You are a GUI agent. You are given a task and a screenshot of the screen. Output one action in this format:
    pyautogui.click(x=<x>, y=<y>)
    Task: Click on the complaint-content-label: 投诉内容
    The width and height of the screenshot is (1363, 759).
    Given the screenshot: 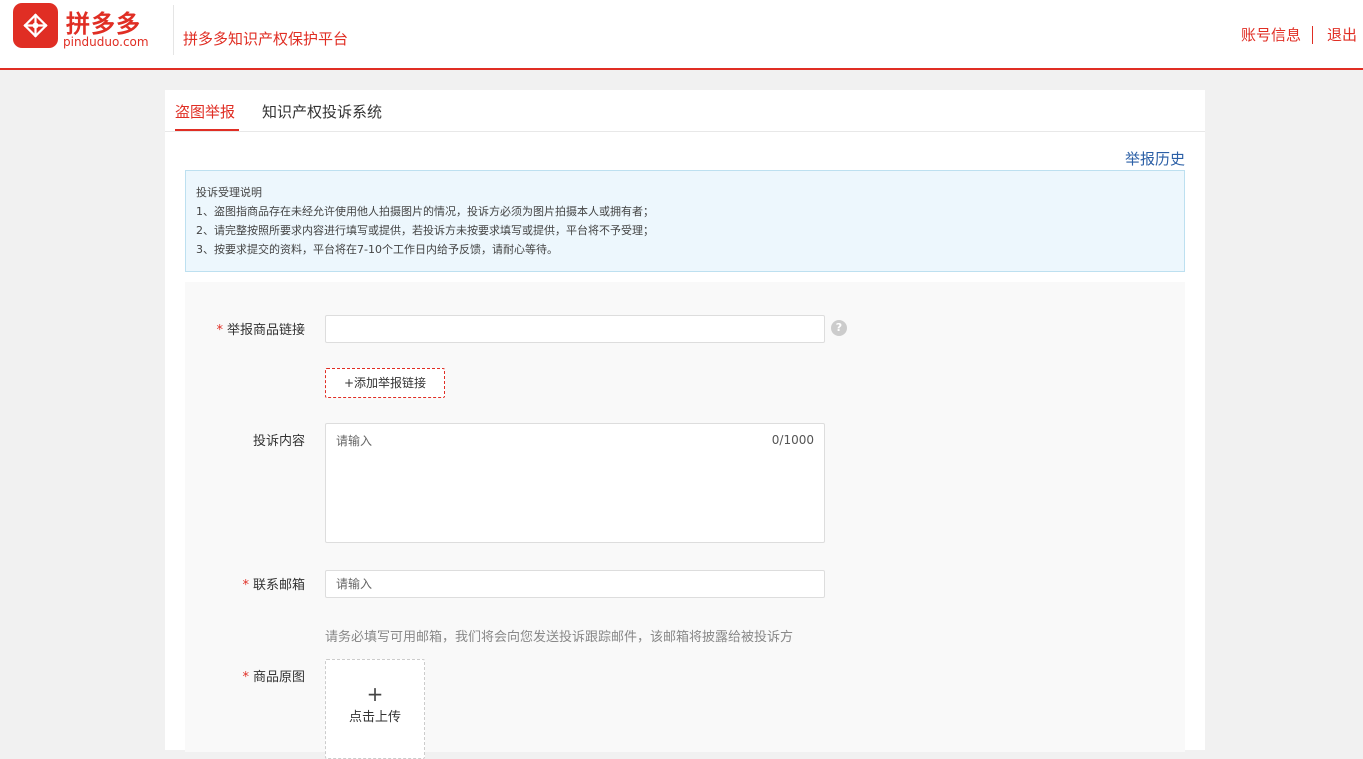 What is the action you would take?
    pyautogui.click(x=278, y=441)
    